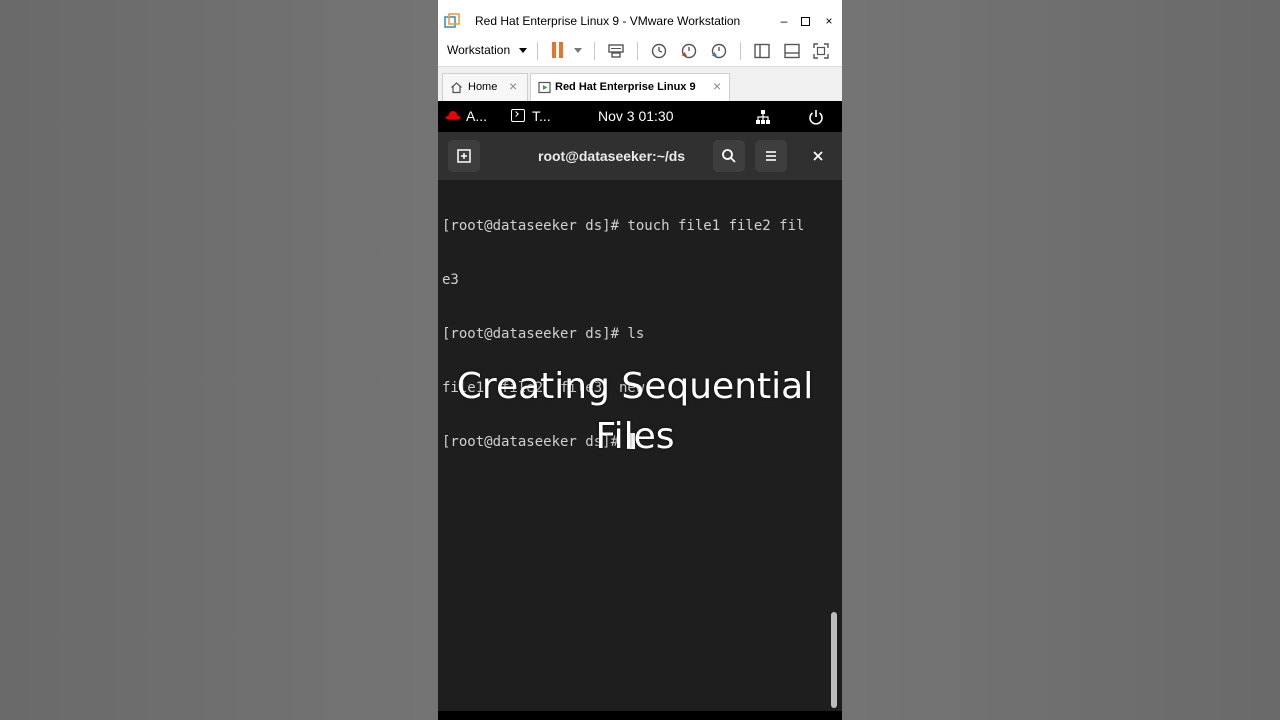 Image resolution: width=1280 pixels, height=720 pixels. Describe the element at coordinates (640, 715) in the screenshot. I see `bottom-strip` at that location.